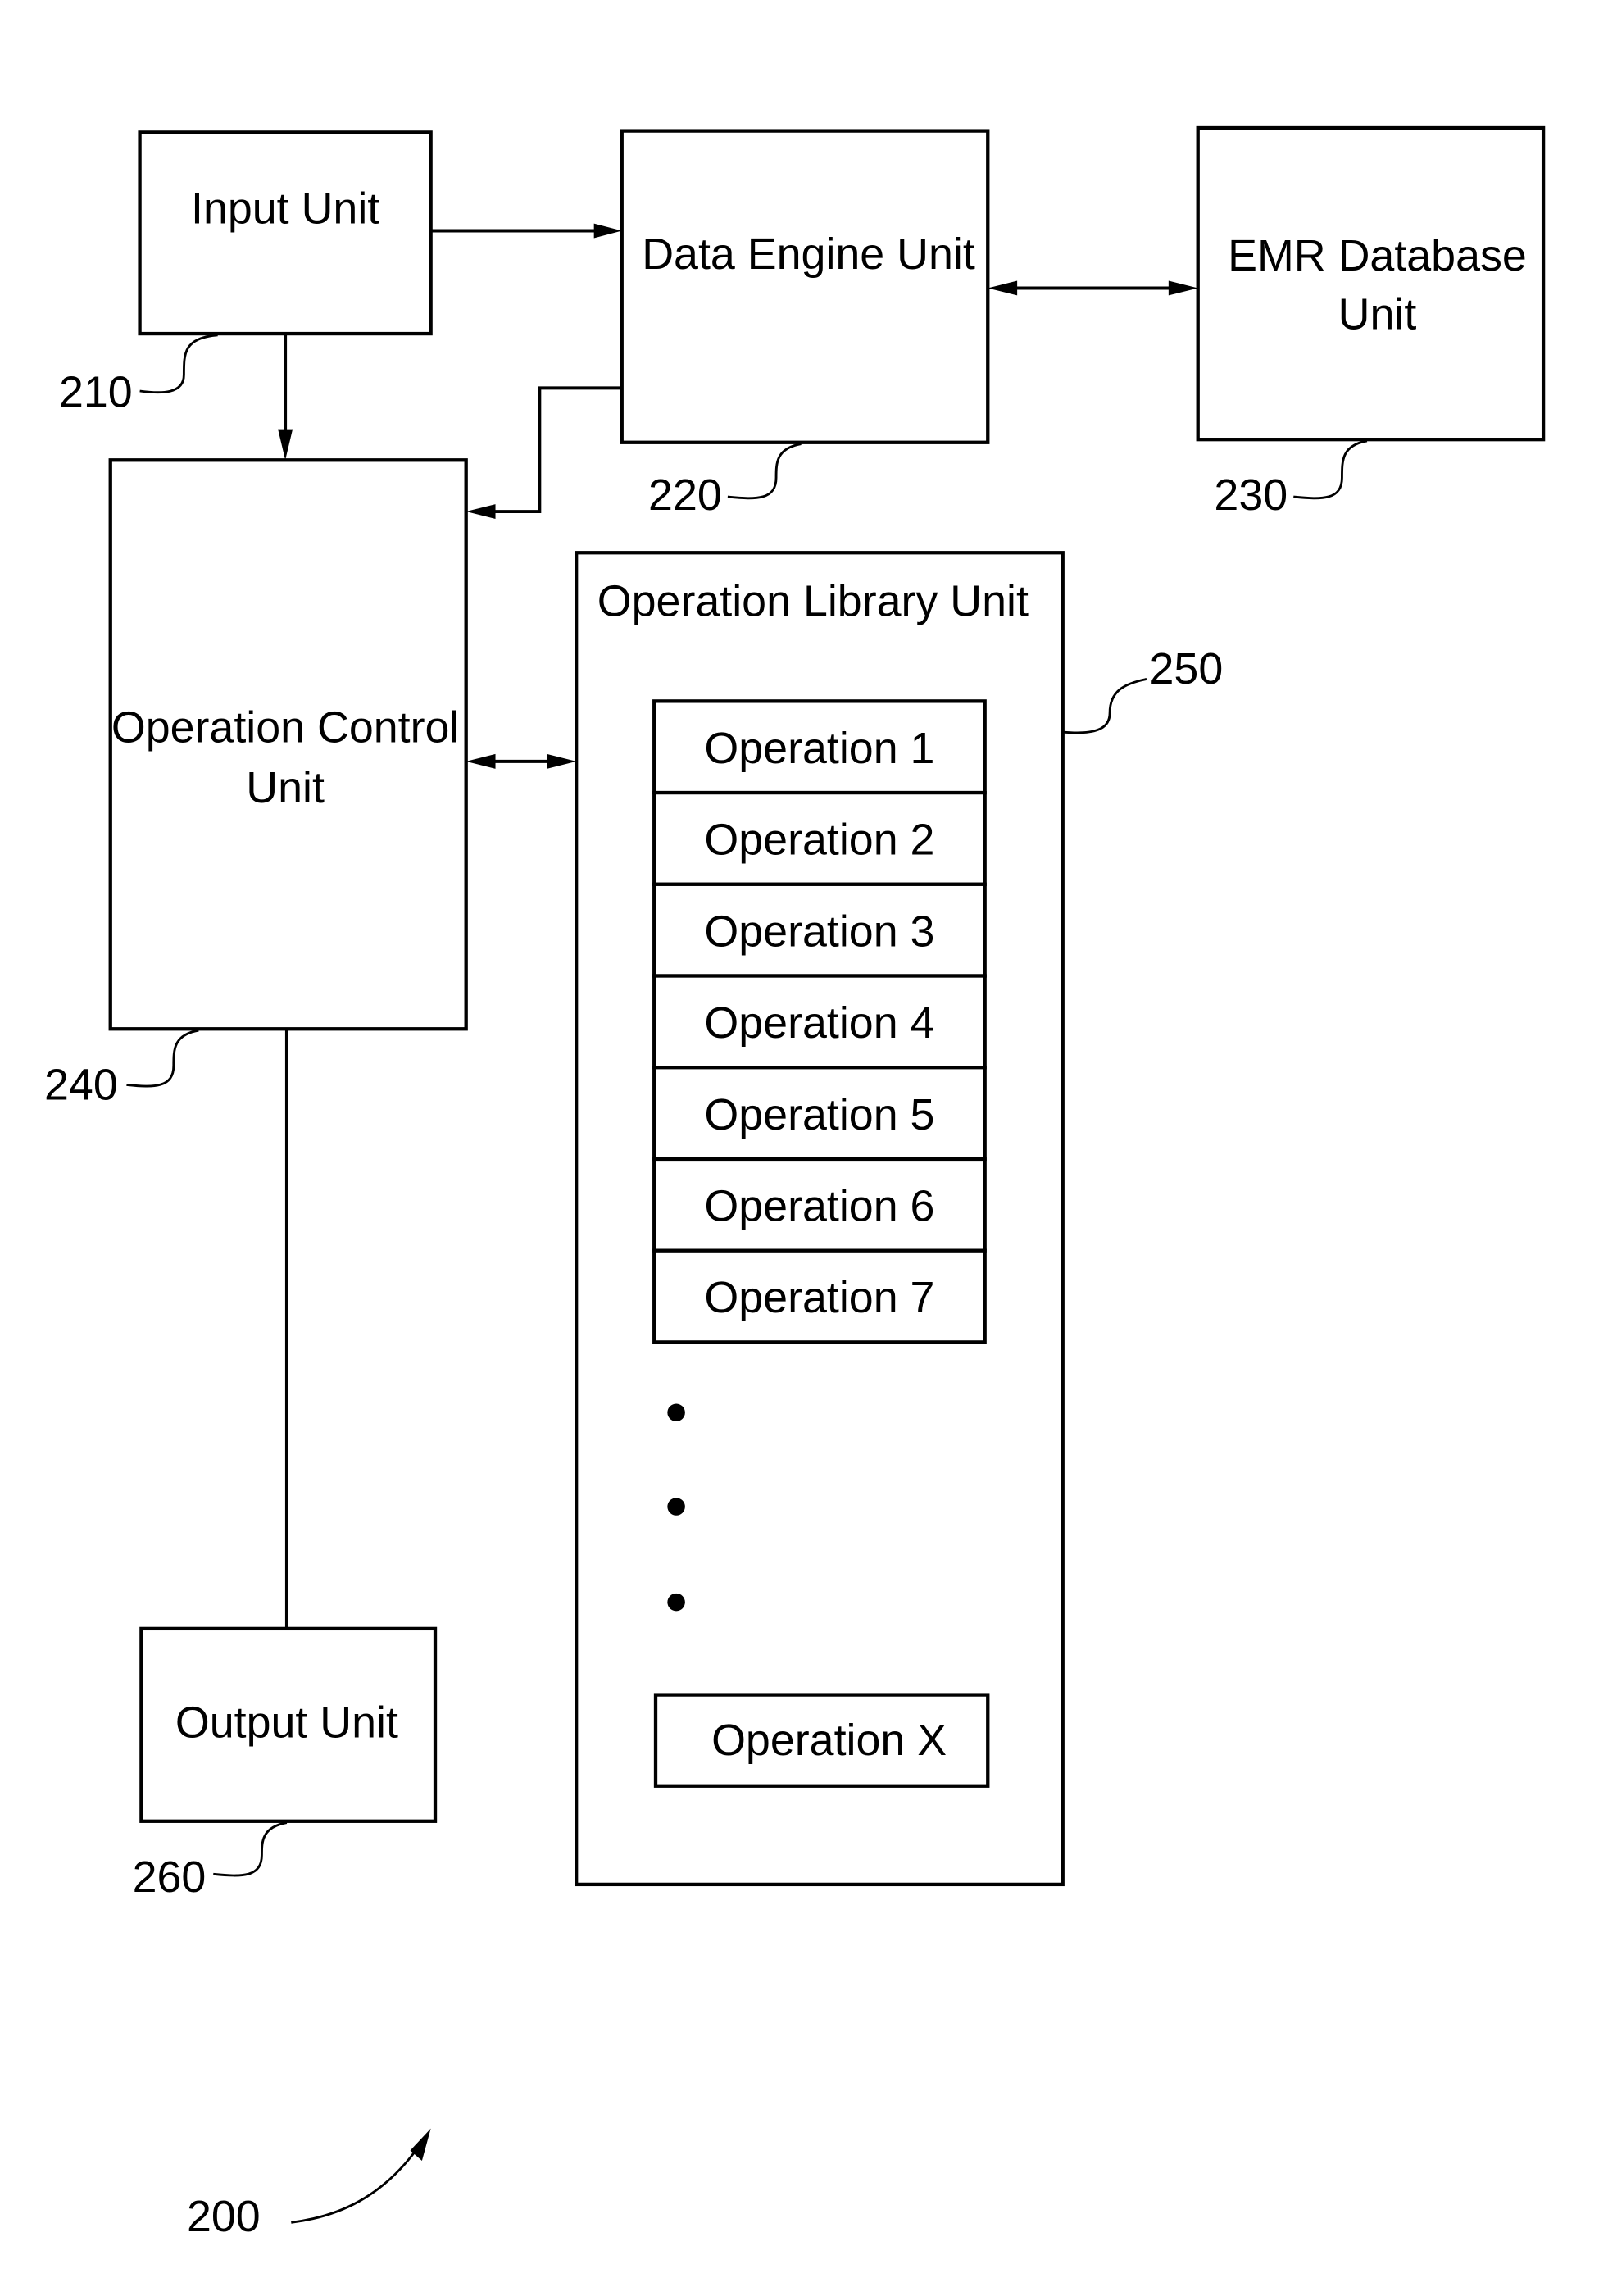 The height and width of the screenshot is (2296, 1617). What do you see at coordinates (813, 600) in the screenshot?
I see `operation-library-unit-label: Operation Library Unit` at bounding box center [813, 600].